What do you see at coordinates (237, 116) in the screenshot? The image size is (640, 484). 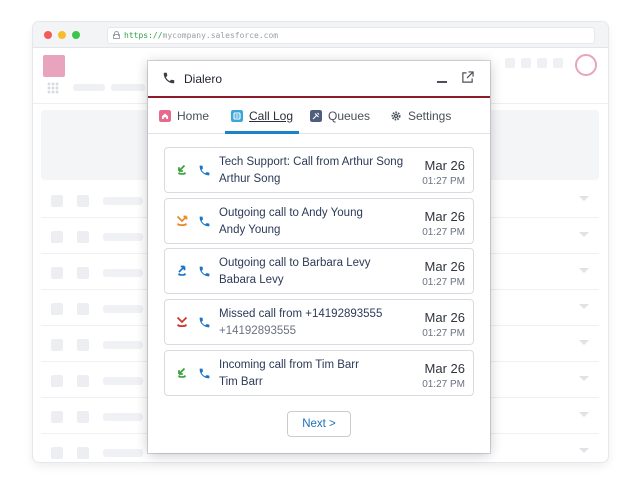 I see `call-log-icon` at bounding box center [237, 116].